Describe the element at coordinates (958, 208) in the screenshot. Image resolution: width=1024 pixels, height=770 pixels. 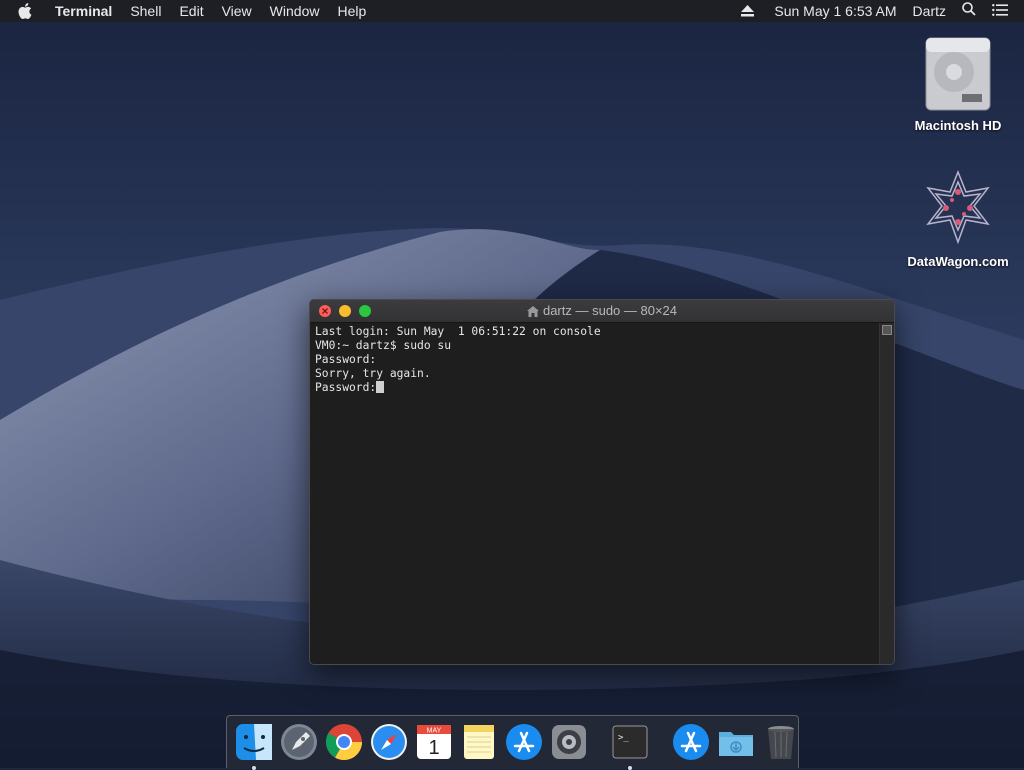
I see `datawagon-logo-icon` at that location.